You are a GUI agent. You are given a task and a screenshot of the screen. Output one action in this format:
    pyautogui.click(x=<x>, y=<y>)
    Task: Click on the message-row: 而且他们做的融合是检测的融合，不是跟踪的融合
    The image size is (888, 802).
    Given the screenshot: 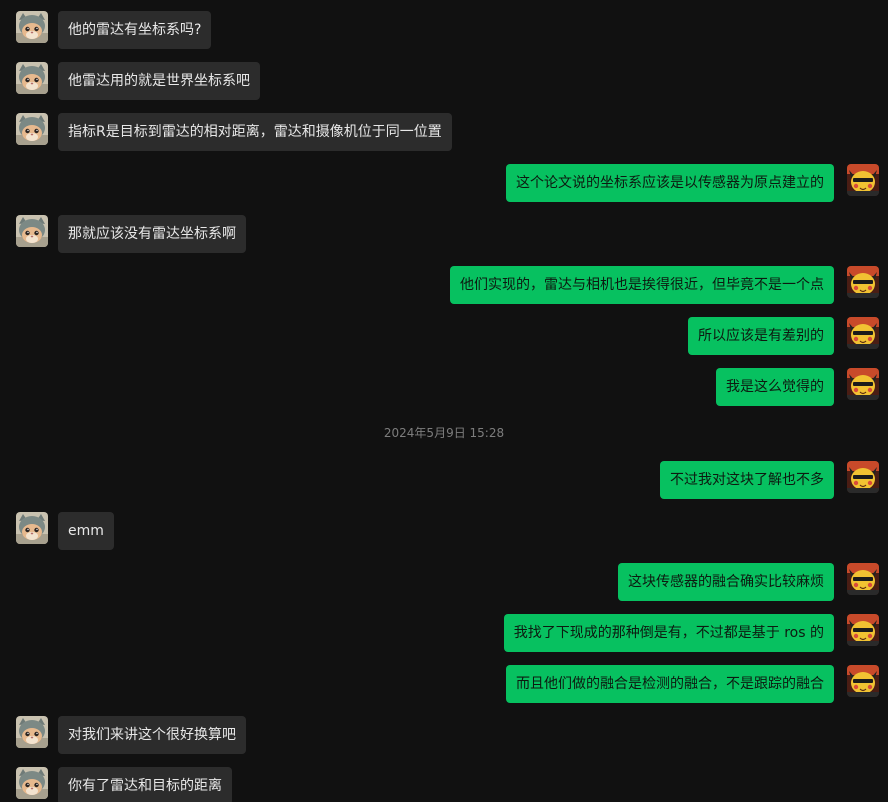 What is the action you would take?
    pyautogui.click(x=444, y=684)
    